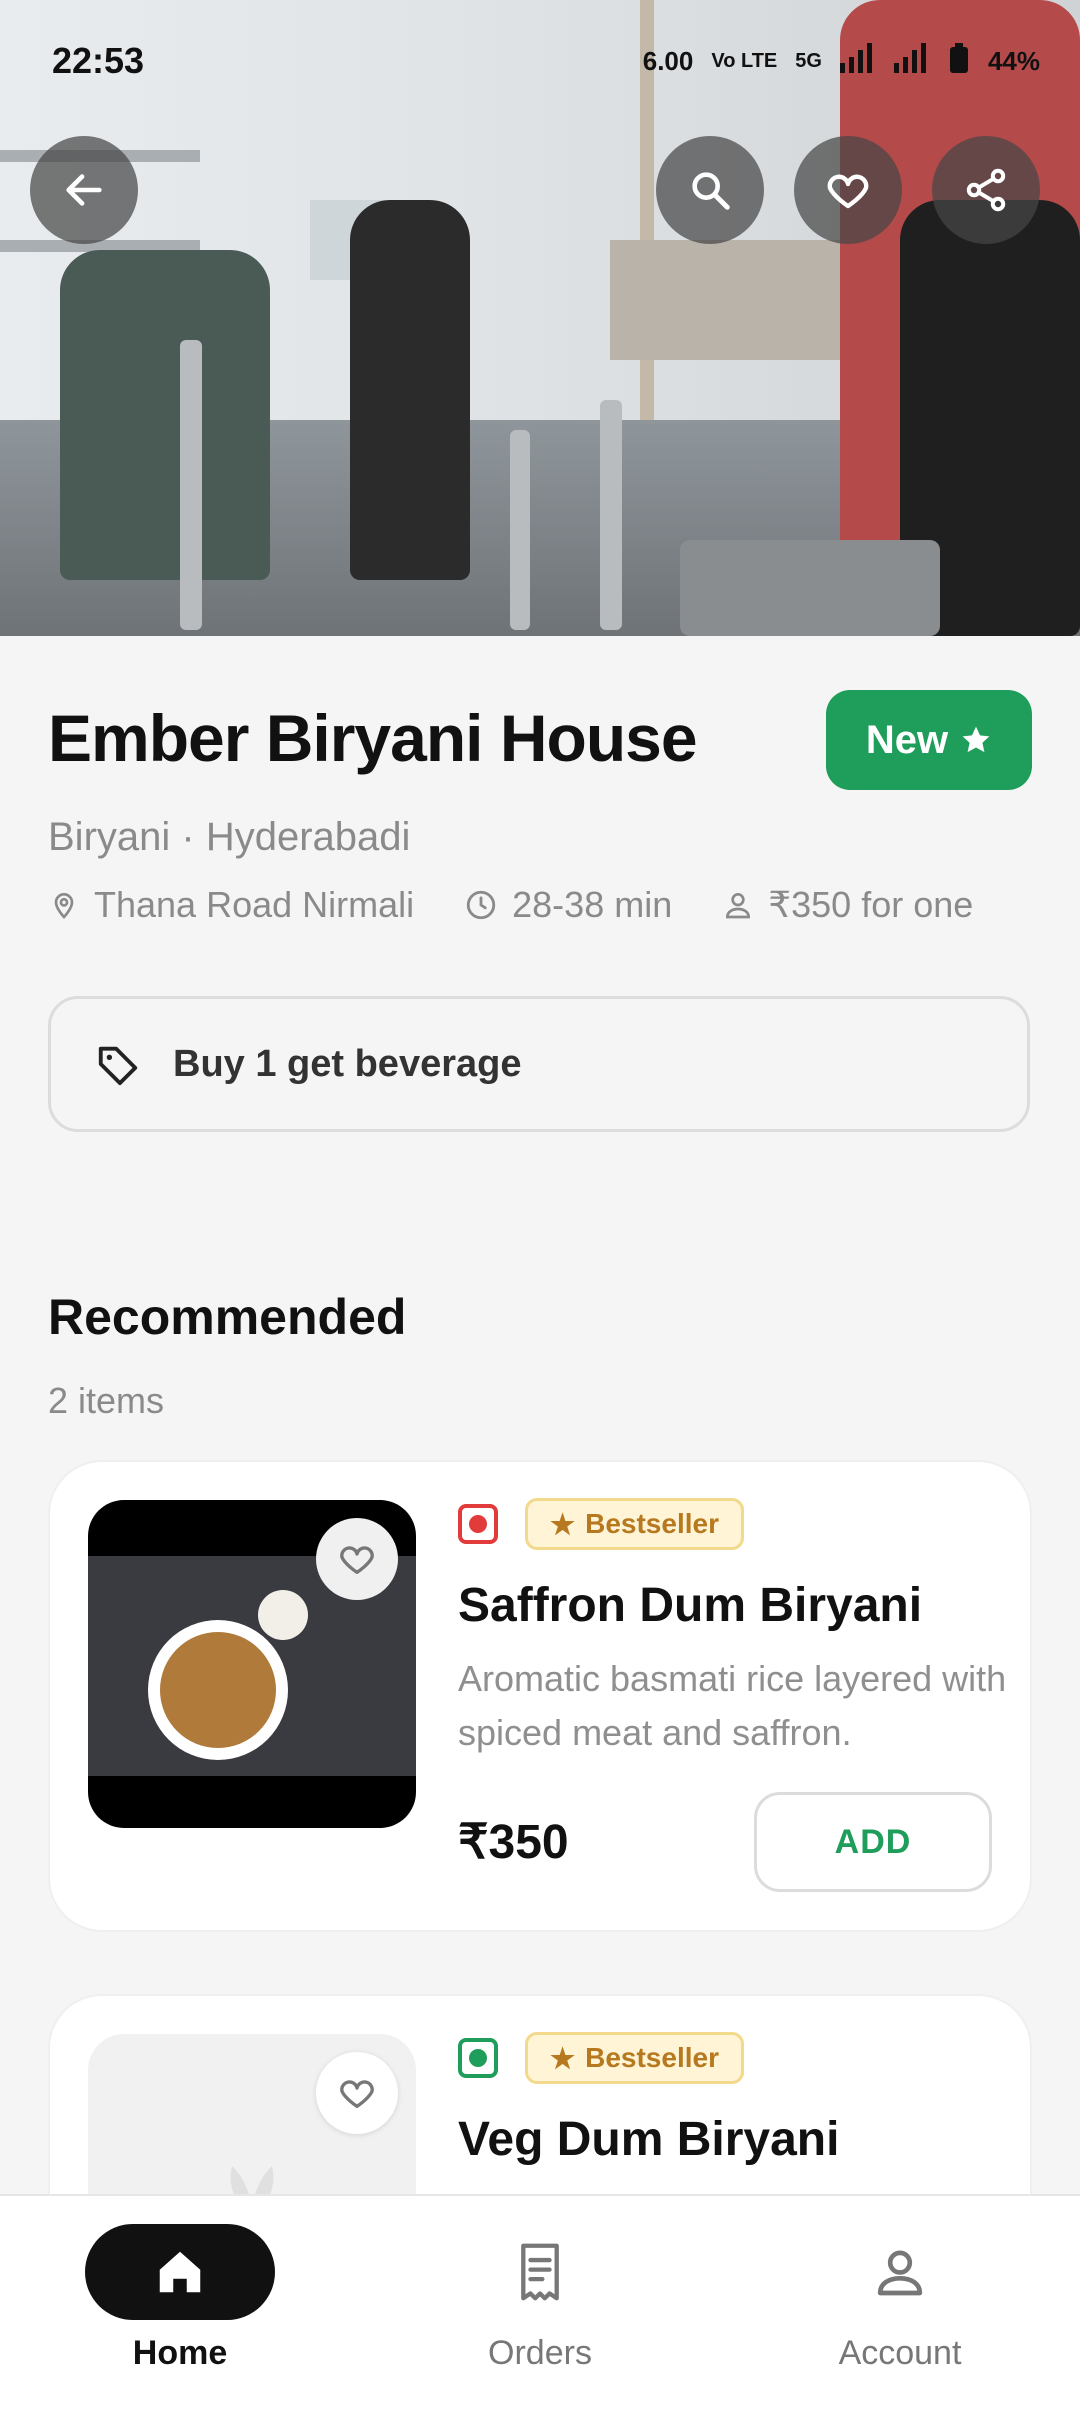 The width and height of the screenshot is (1080, 2414). I want to click on orders-tab-pill, so click(540, 2272).